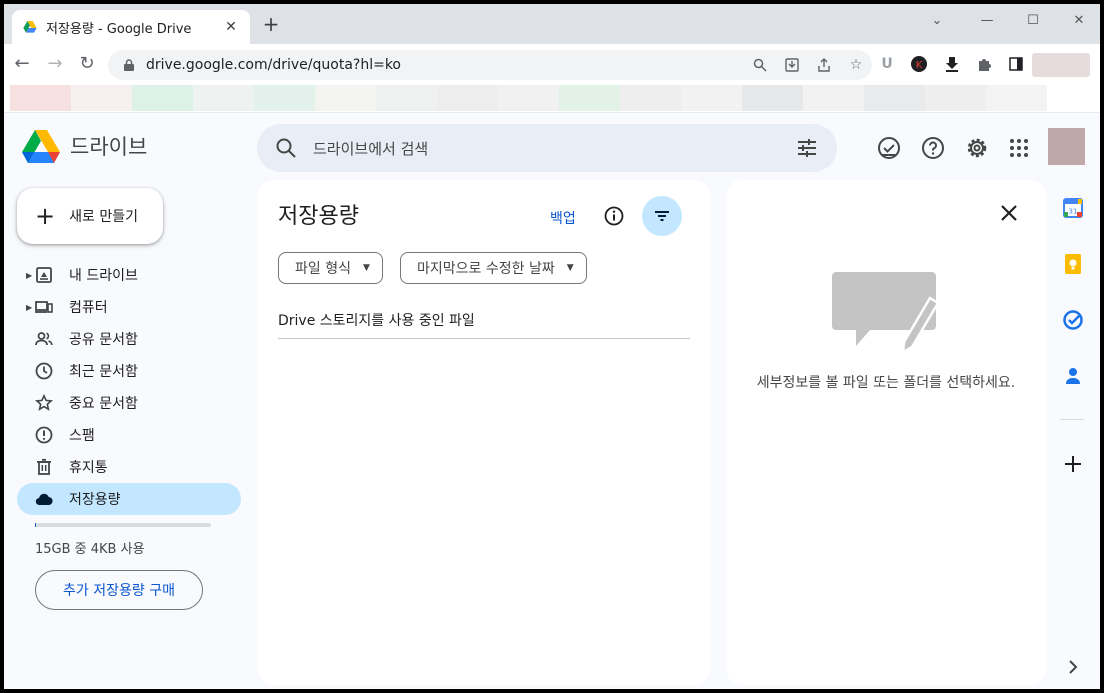  What do you see at coordinates (95, 500) in the screenshot?
I see `sidebar-item-label: 저장용량` at bounding box center [95, 500].